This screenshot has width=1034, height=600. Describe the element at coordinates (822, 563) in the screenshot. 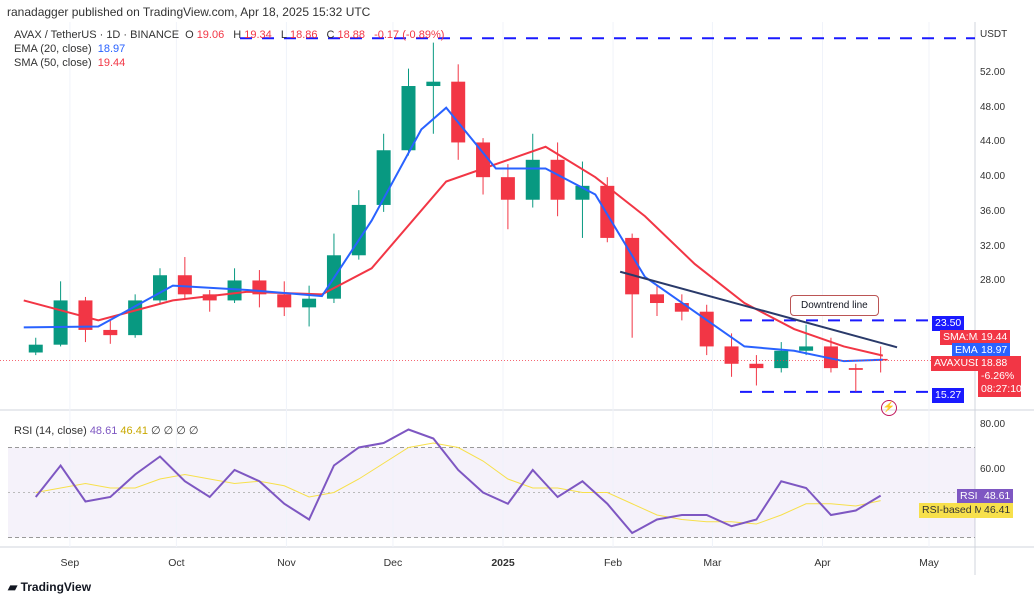

I see `time-tick: Apr` at that location.